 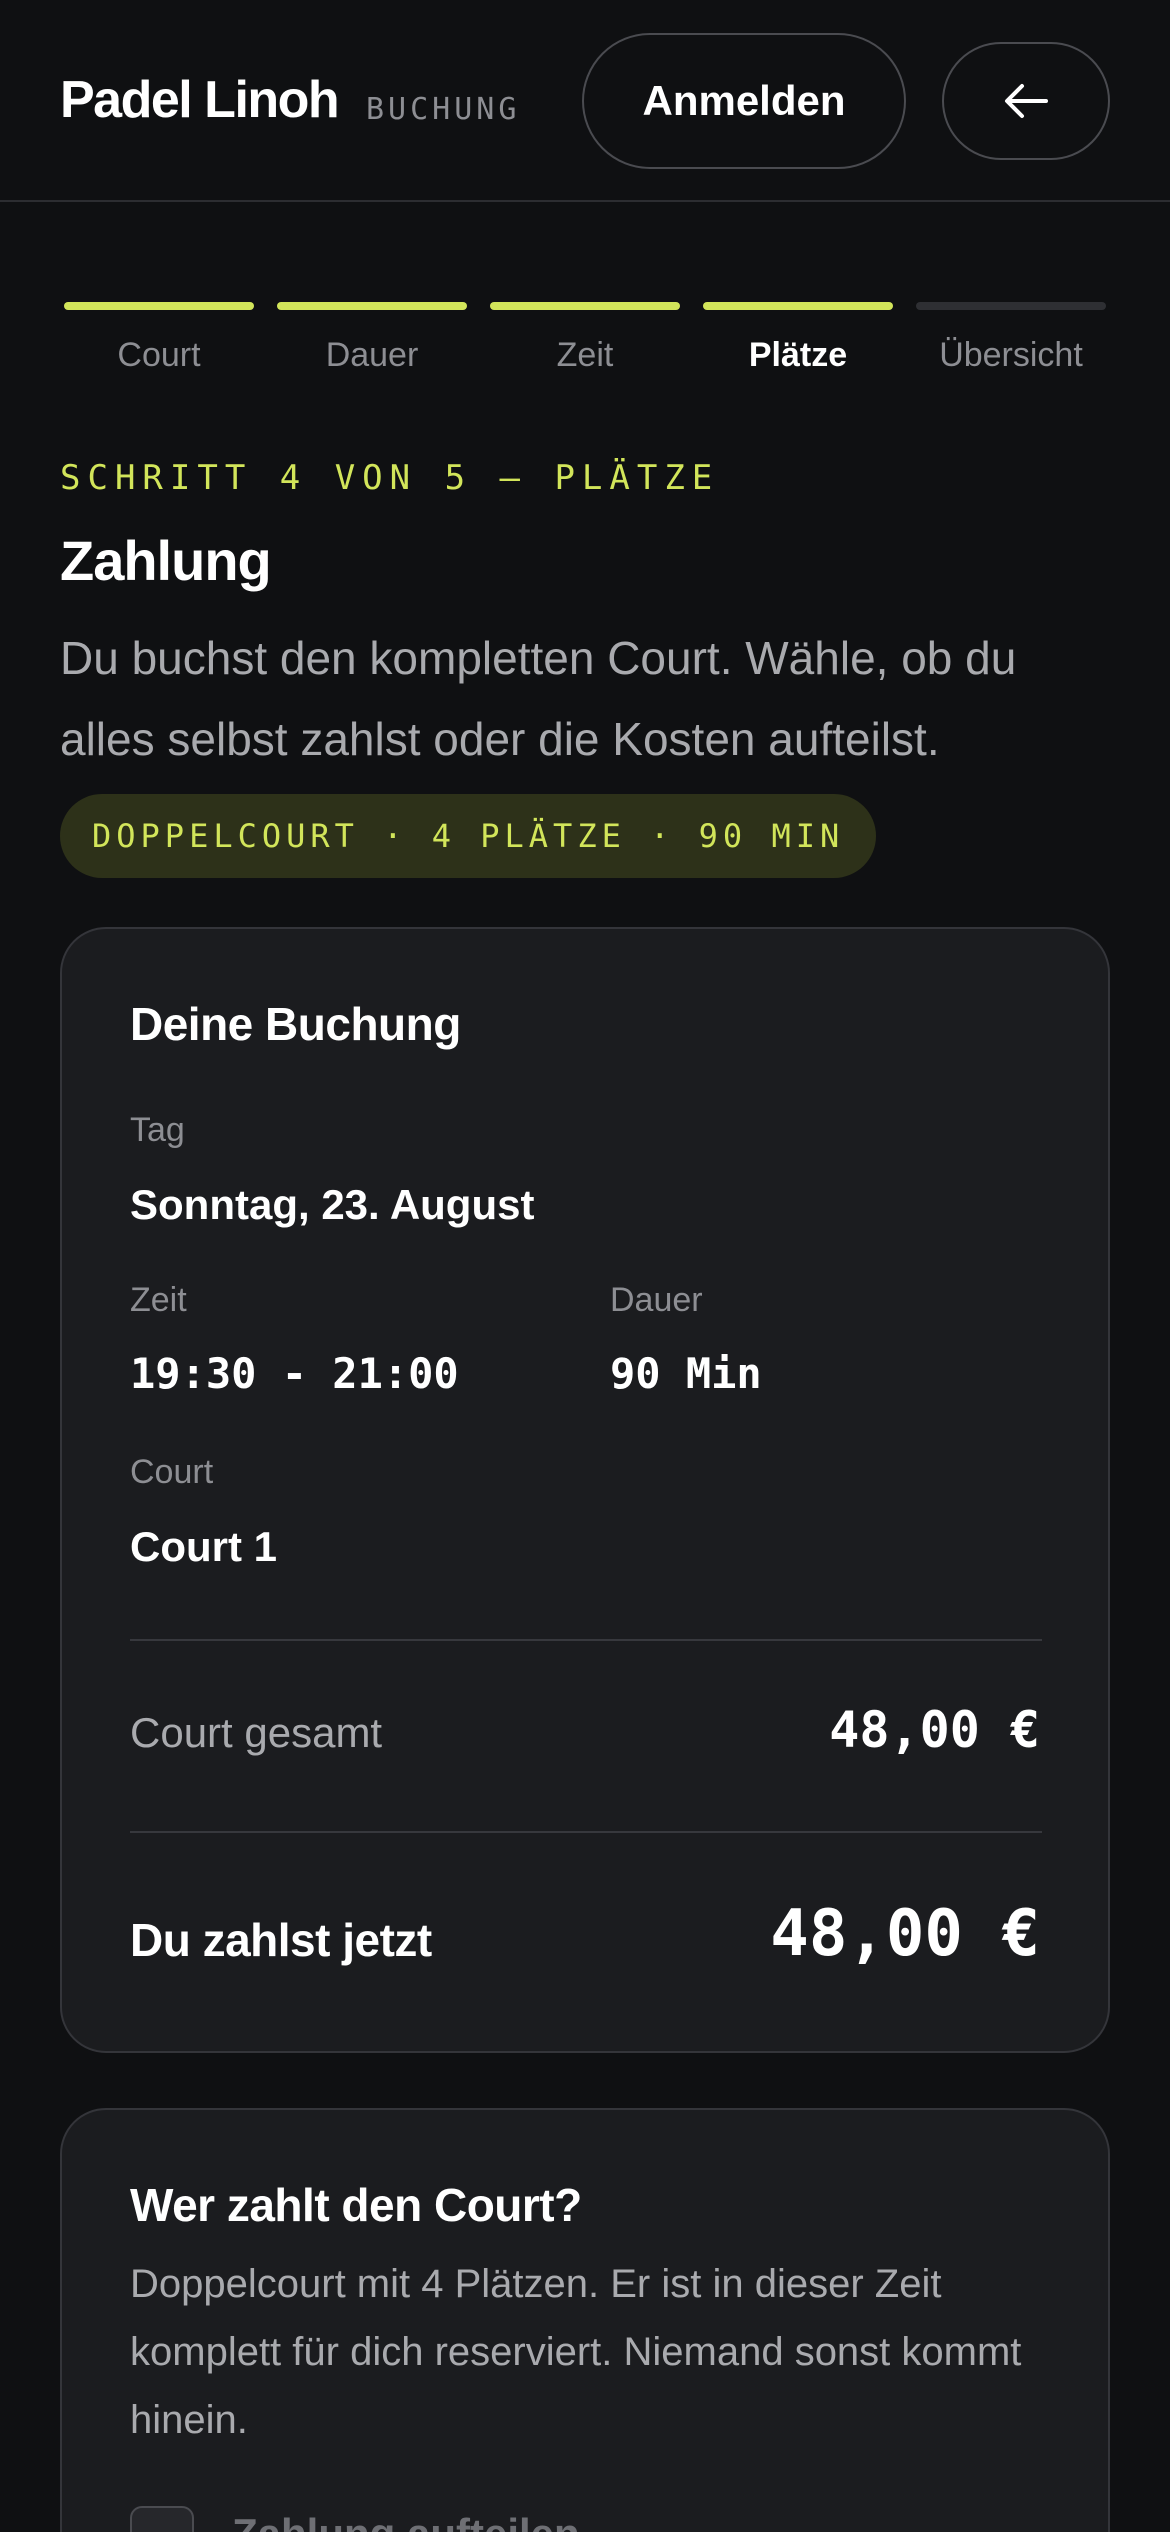 What do you see at coordinates (1011, 355) in the screenshot?
I see `step-label: Übersicht` at bounding box center [1011, 355].